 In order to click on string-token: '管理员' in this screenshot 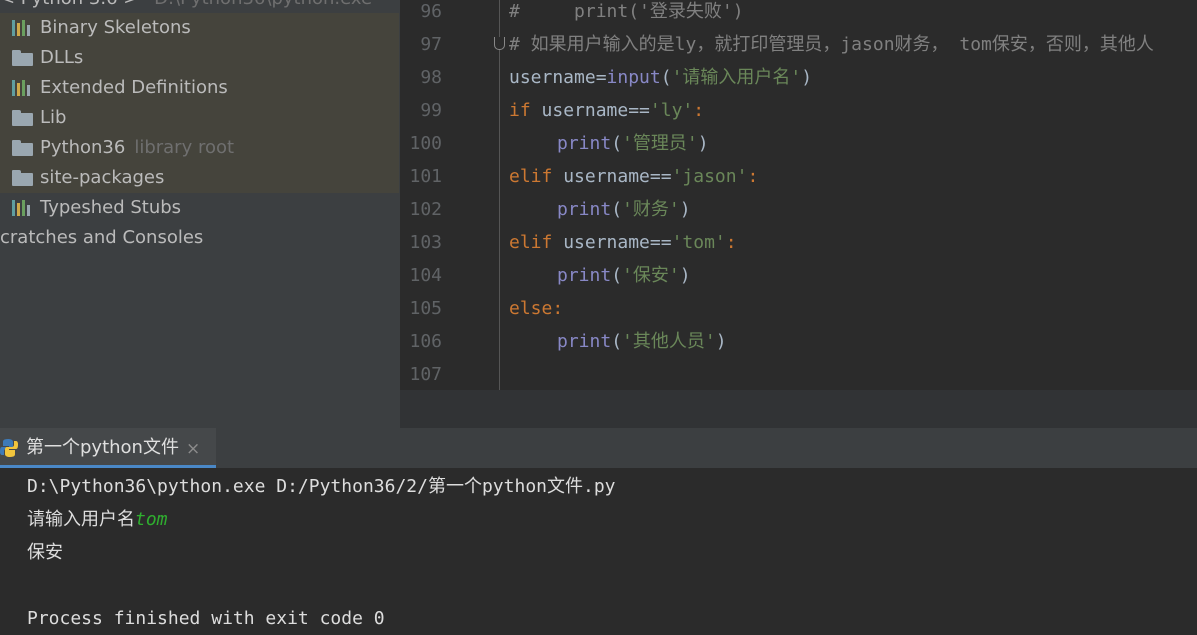, I will do `click(660, 143)`.